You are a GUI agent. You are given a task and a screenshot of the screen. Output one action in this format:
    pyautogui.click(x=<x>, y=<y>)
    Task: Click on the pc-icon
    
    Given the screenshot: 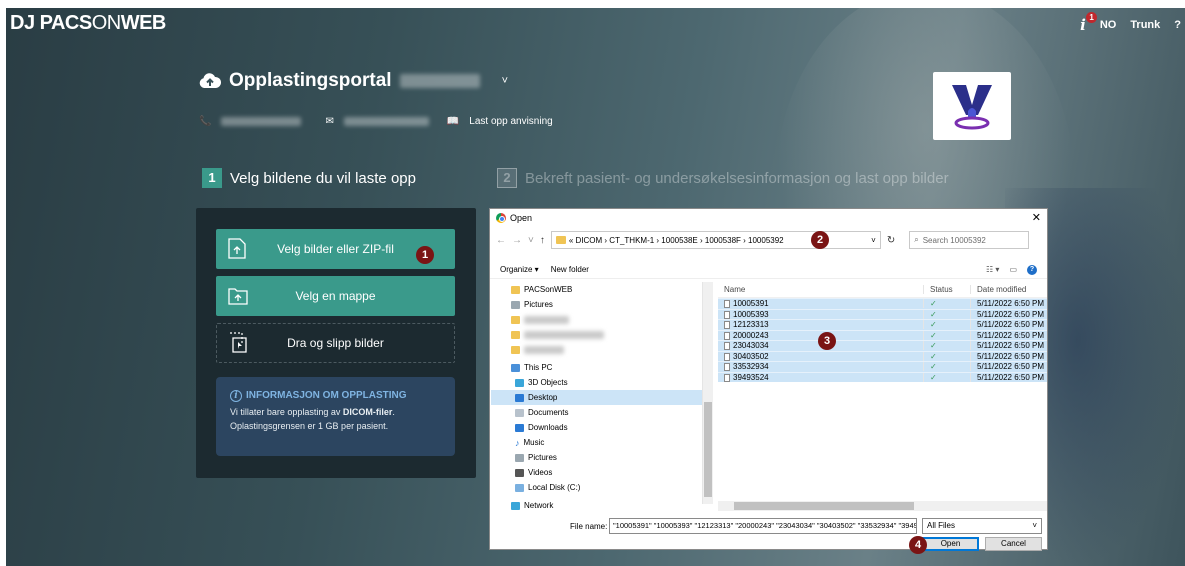 What is the action you would take?
    pyautogui.click(x=515, y=367)
    